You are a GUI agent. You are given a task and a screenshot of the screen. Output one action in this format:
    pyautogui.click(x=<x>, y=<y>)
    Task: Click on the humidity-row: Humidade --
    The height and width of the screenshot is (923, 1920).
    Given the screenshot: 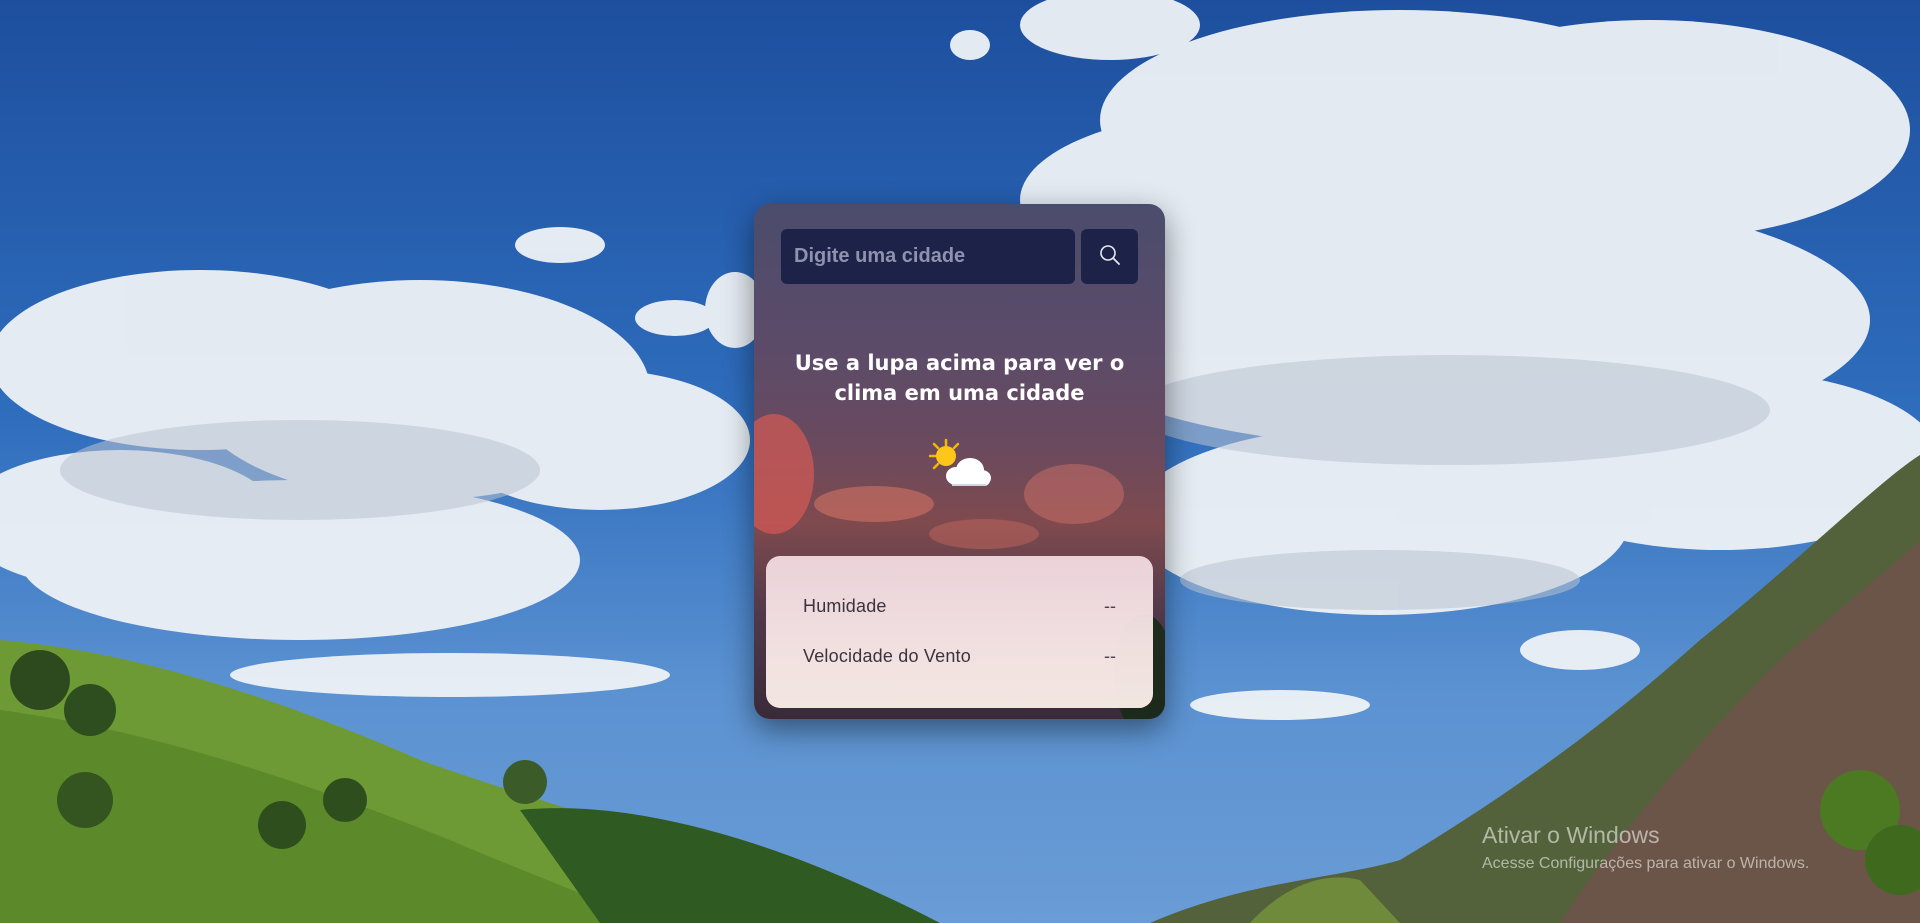 What is the action you would take?
    pyautogui.click(x=959, y=606)
    